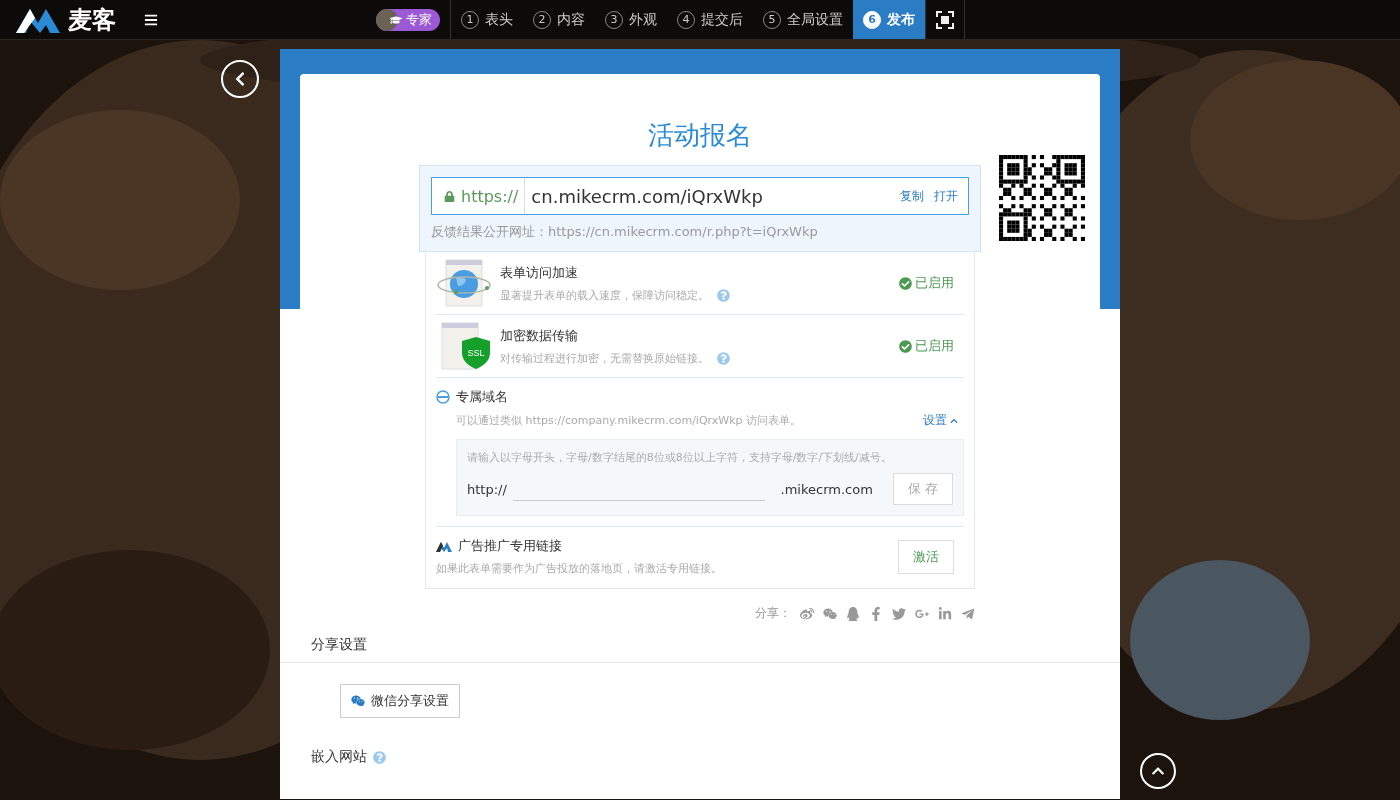  I want to click on feature-description: 可以通过类似 https://company.mikecrm.com/iQrxWkp 访问表单。, so click(629, 420).